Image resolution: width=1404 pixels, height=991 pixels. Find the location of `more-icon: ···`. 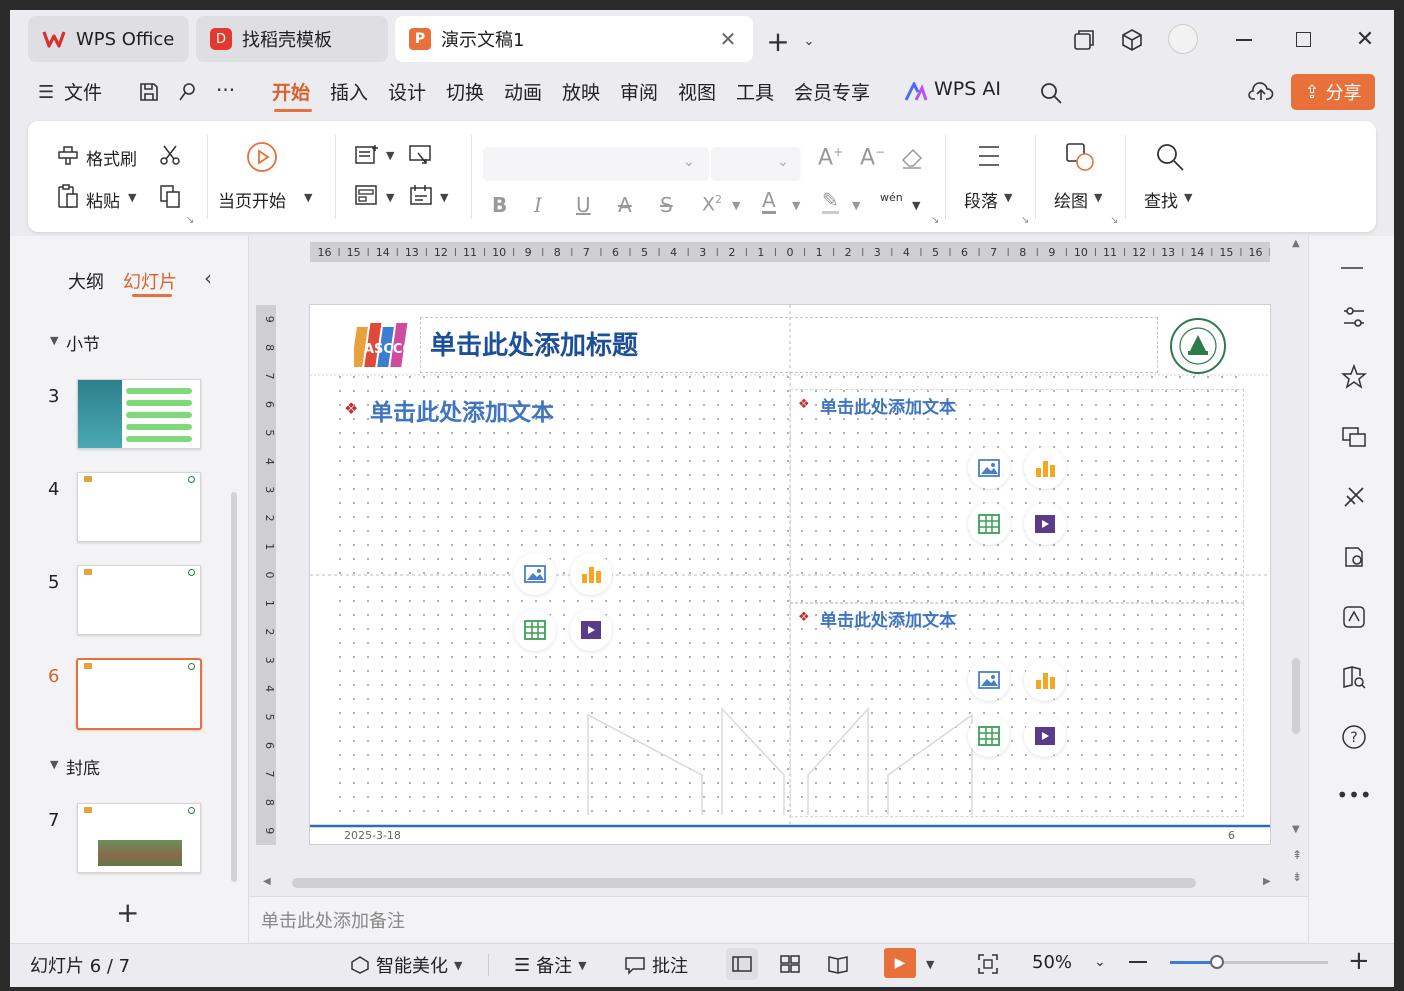

more-icon: ··· is located at coordinates (225, 90).